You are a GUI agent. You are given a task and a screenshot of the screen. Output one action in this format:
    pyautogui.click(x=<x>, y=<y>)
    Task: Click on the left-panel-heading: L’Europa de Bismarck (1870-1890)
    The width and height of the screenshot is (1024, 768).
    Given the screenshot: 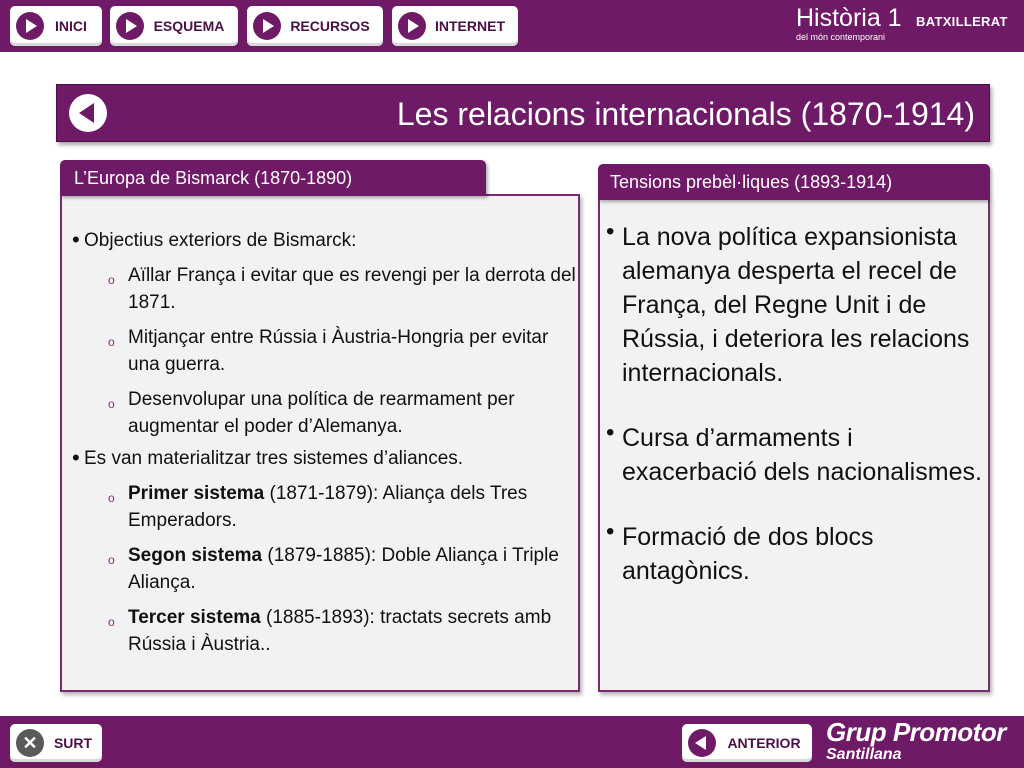 What is the action you would take?
    pyautogui.click(x=273, y=178)
    